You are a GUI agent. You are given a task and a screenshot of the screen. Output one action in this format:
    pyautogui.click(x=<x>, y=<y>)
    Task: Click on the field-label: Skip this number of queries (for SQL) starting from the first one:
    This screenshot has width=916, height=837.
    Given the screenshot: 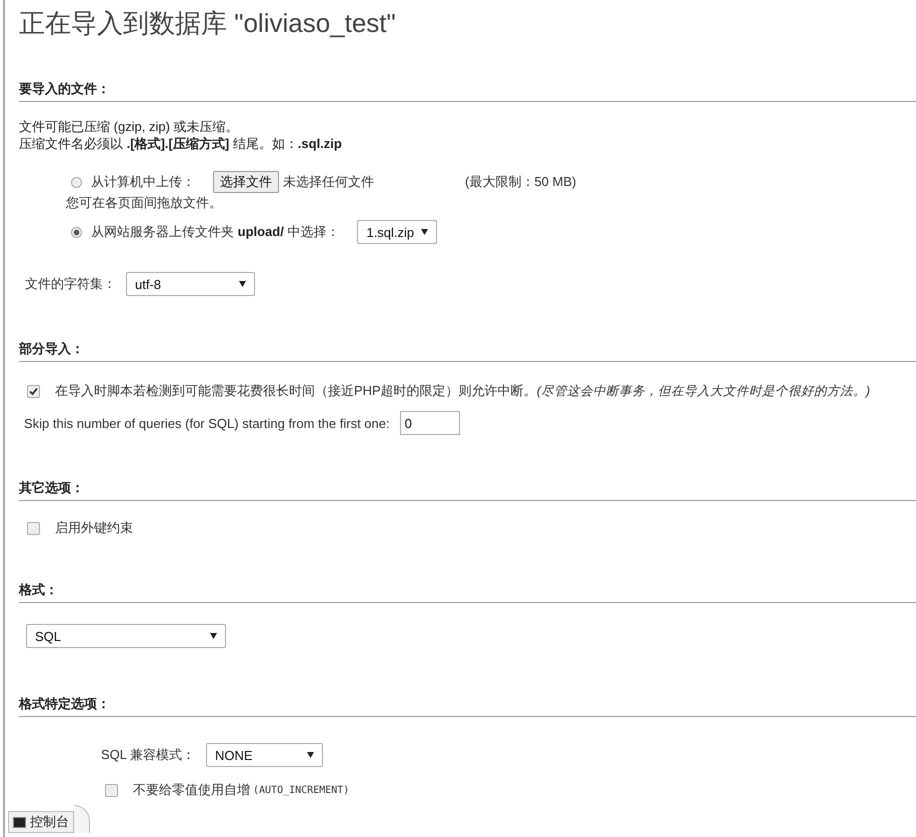 What is the action you would take?
    pyautogui.click(x=207, y=423)
    